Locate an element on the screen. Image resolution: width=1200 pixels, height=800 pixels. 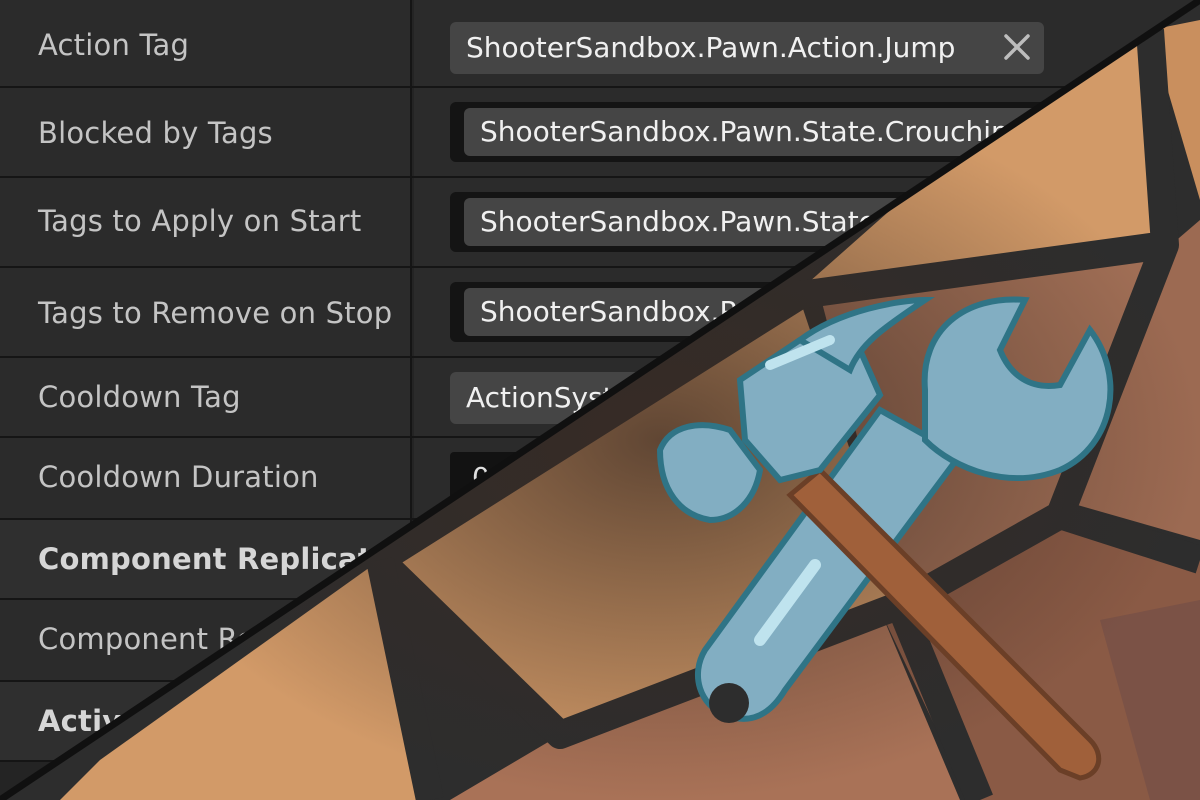
name-cell: Cooldown Duration is located at coordinates (206, 478).